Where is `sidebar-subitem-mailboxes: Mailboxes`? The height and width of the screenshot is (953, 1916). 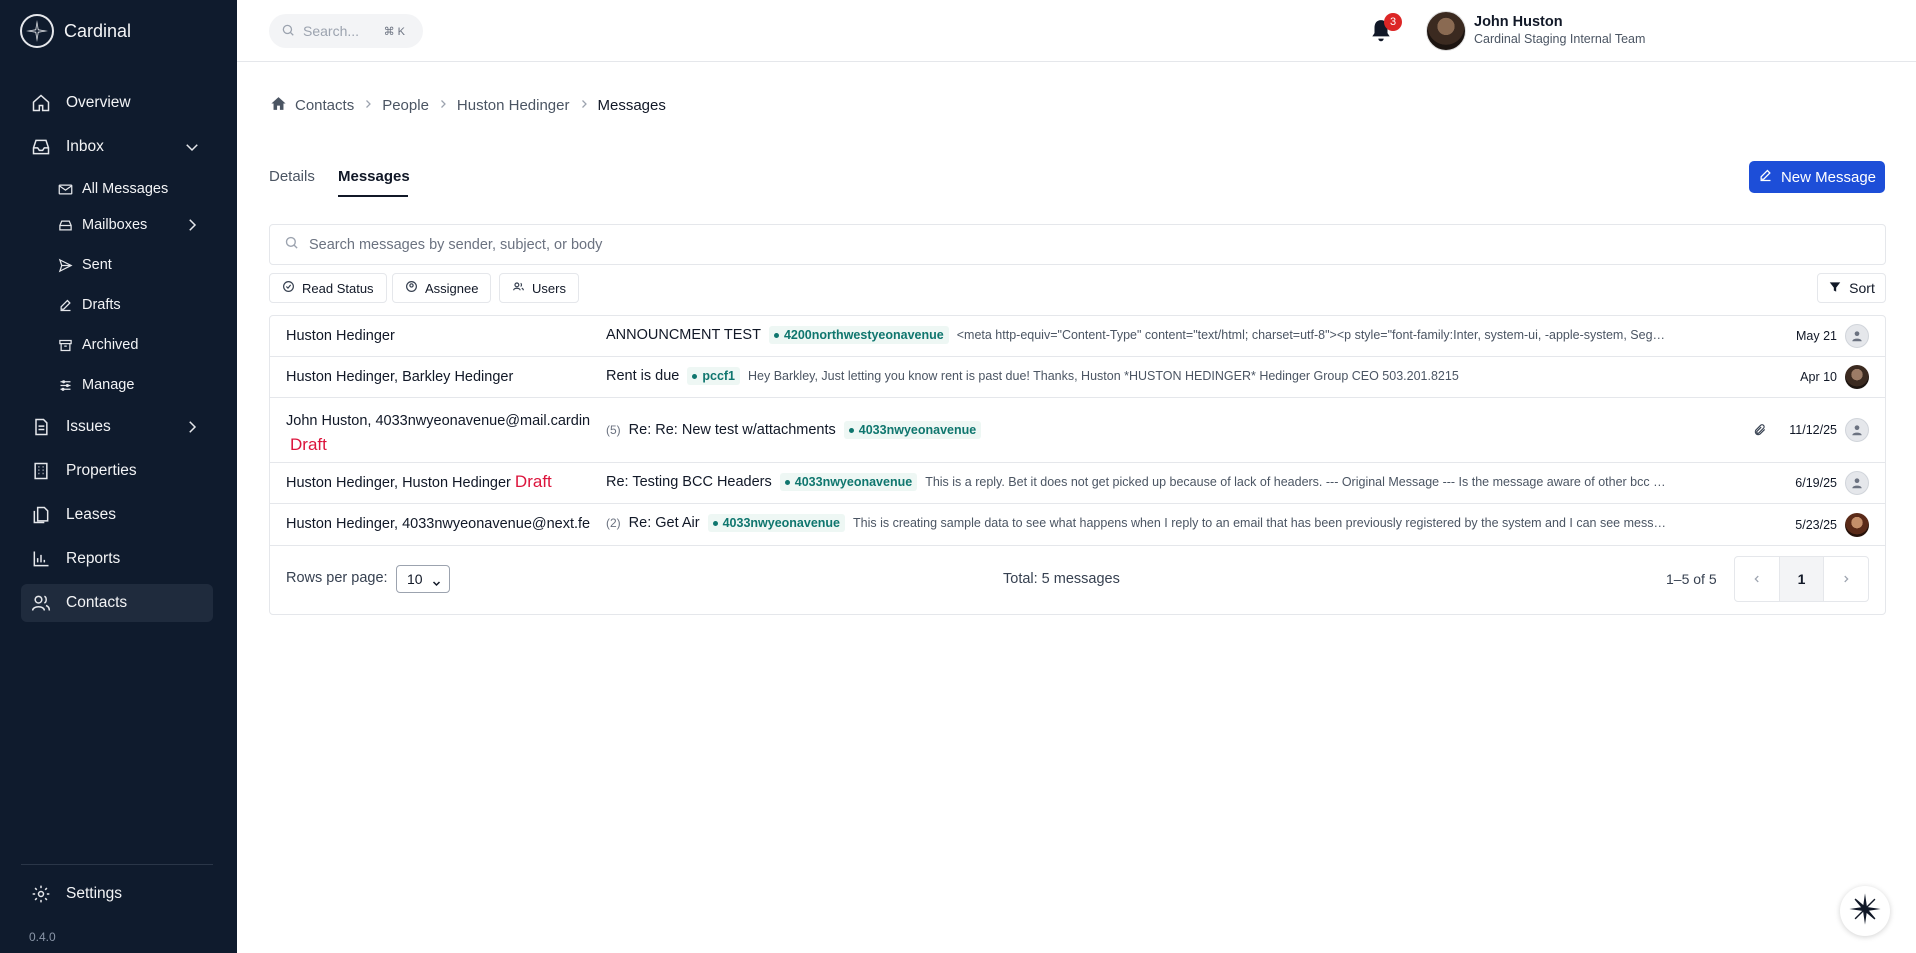
sidebar-subitem-mailboxes: Mailboxes is located at coordinates (137, 225).